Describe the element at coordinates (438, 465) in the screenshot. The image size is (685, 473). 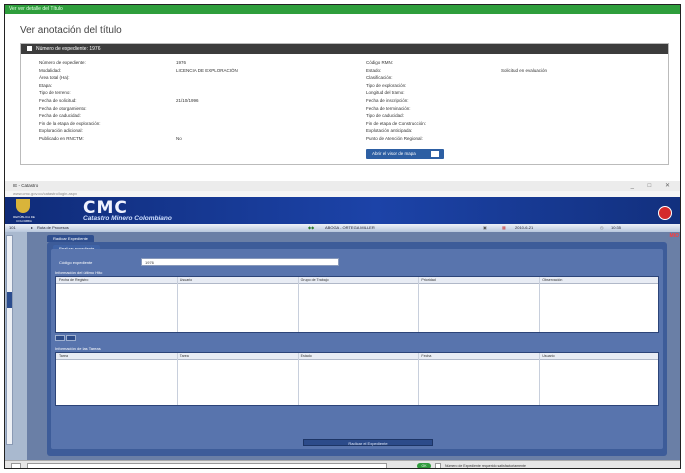
I see `status-checkbox` at that location.